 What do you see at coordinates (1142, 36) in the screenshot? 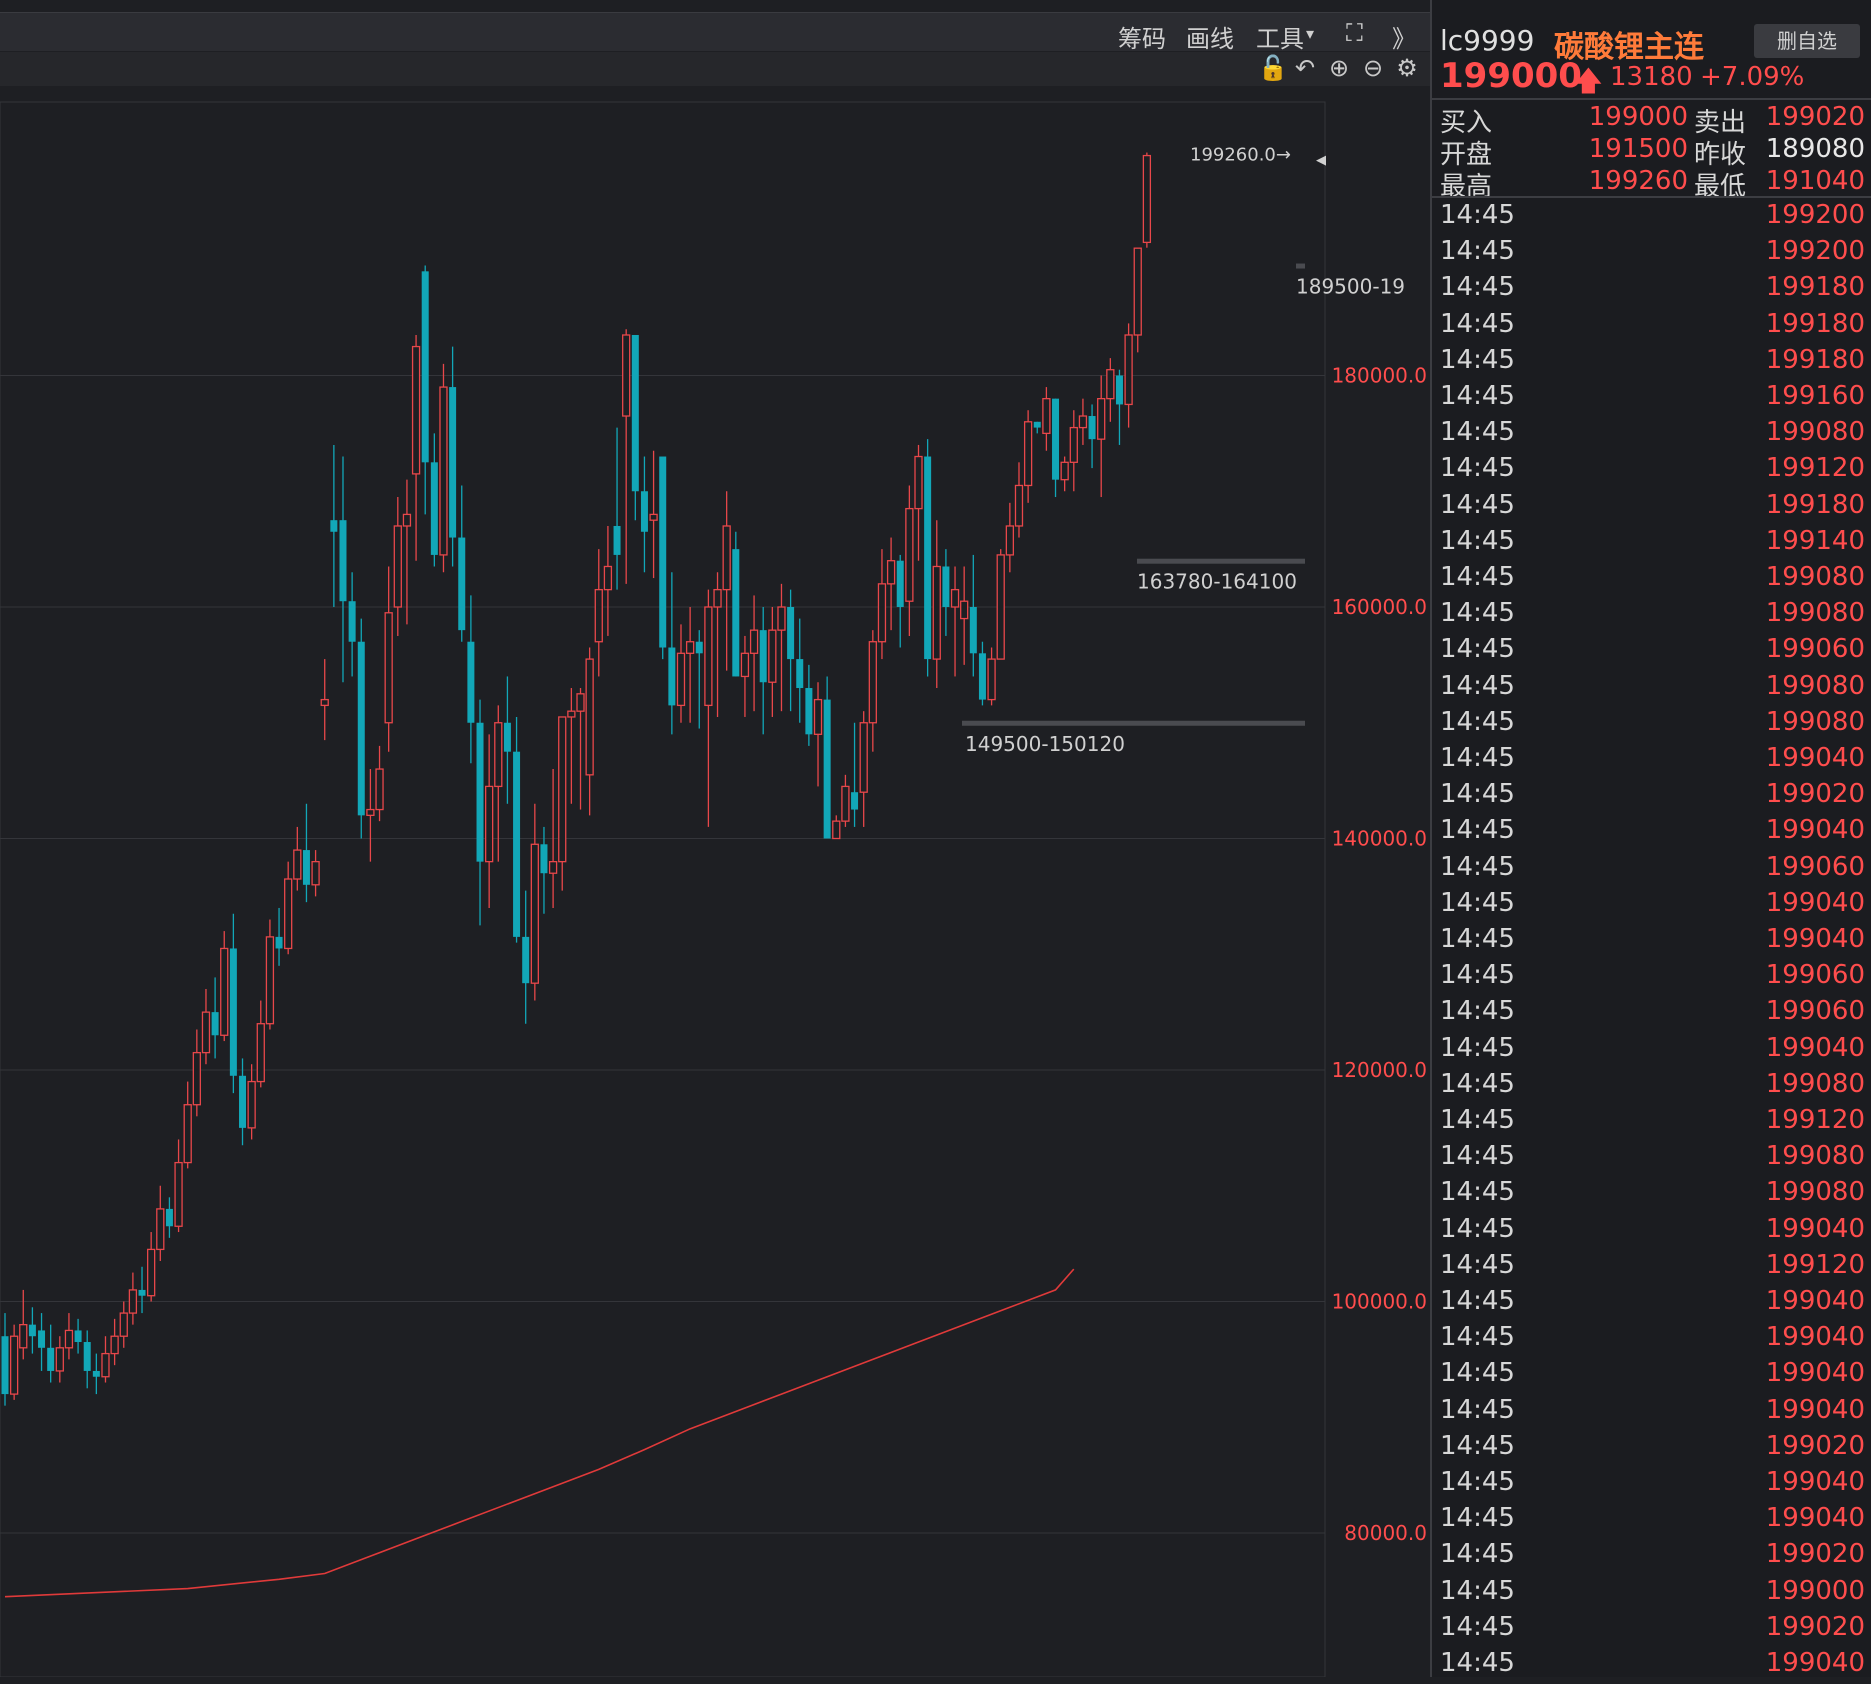
I see `chips-button: 筹码` at bounding box center [1142, 36].